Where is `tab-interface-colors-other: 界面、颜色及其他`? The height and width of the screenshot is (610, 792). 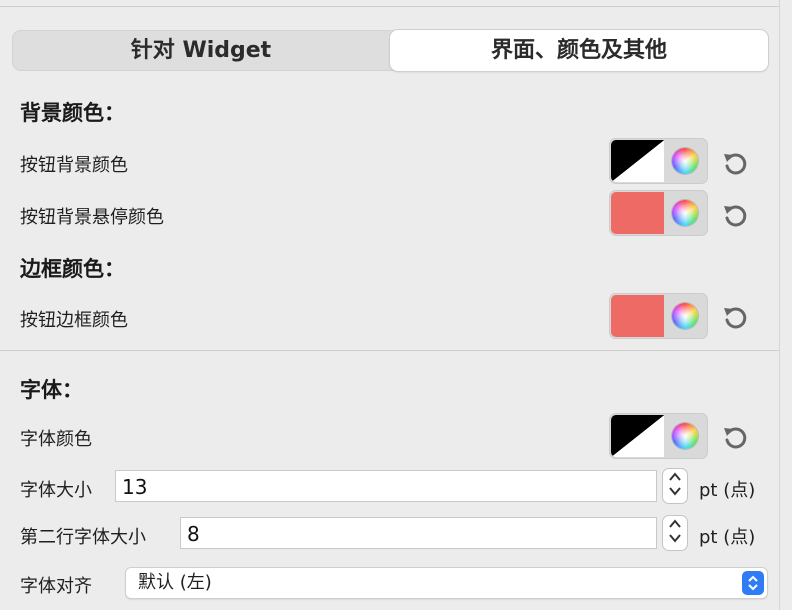 tab-interface-colors-other: 界面、颜色及其他 is located at coordinates (579, 50).